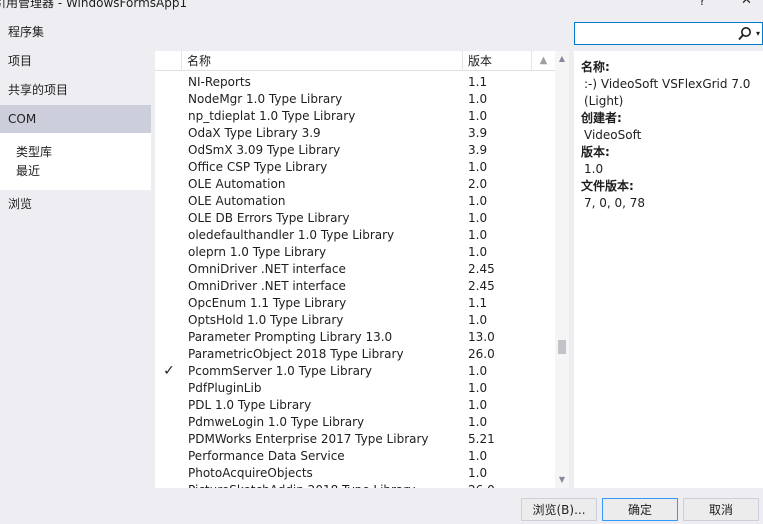  What do you see at coordinates (355, 473) in the screenshot?
I see `list-row: PhotoAcquireObjects 1.0` at bounding box center [355, 473].